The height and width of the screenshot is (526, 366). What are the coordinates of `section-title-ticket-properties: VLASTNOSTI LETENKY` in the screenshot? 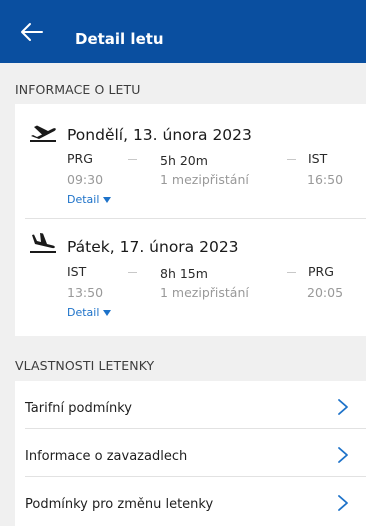 It's located at (85, 365).